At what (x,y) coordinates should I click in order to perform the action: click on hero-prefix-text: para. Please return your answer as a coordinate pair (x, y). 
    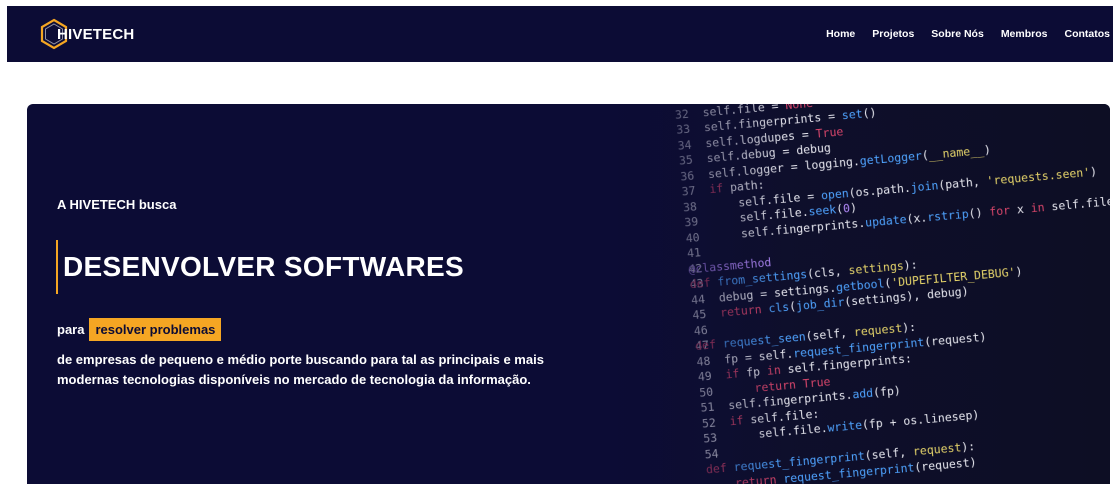
    Looking at the image, I should click on (71, 329).